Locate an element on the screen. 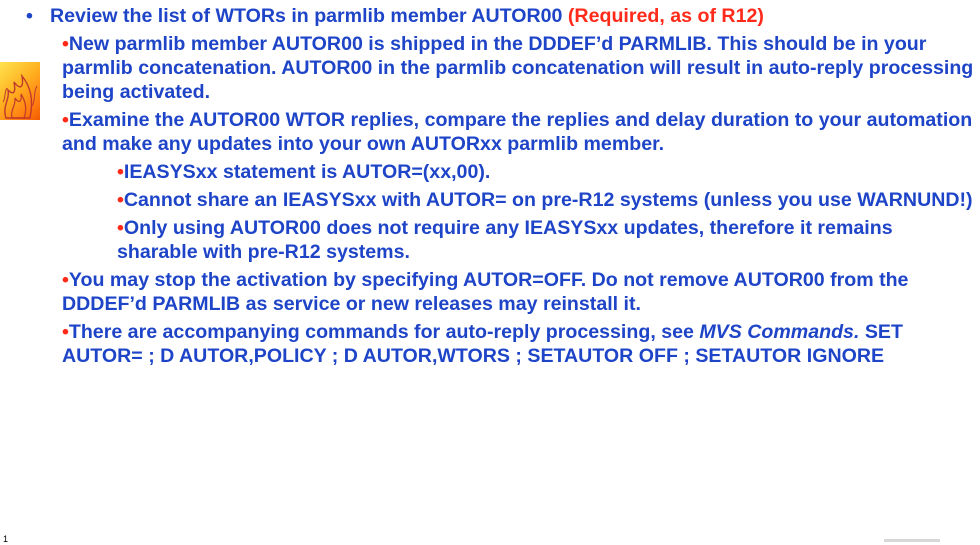 This screenshot has height=545, width=980. page-number: 1 is located at coordinates (6, 539).